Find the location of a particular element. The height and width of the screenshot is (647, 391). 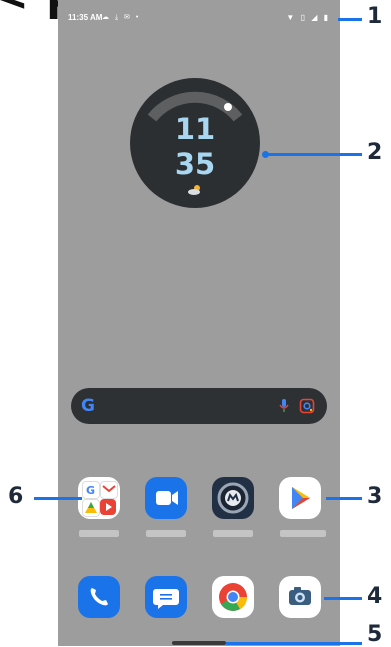

status-notification-icons: ☁ ⤓ ✉ • is located at coordinates (121, 17).